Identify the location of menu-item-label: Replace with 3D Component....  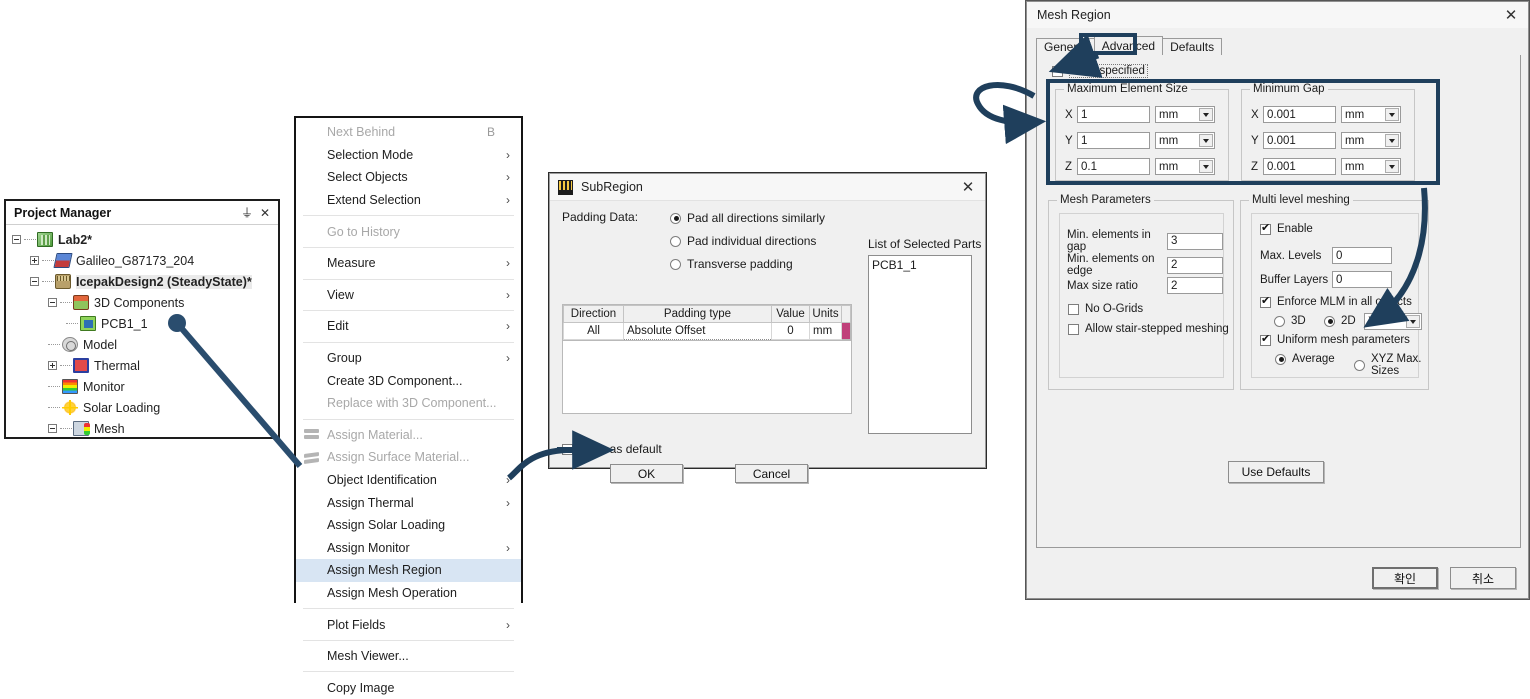
(412, 403).